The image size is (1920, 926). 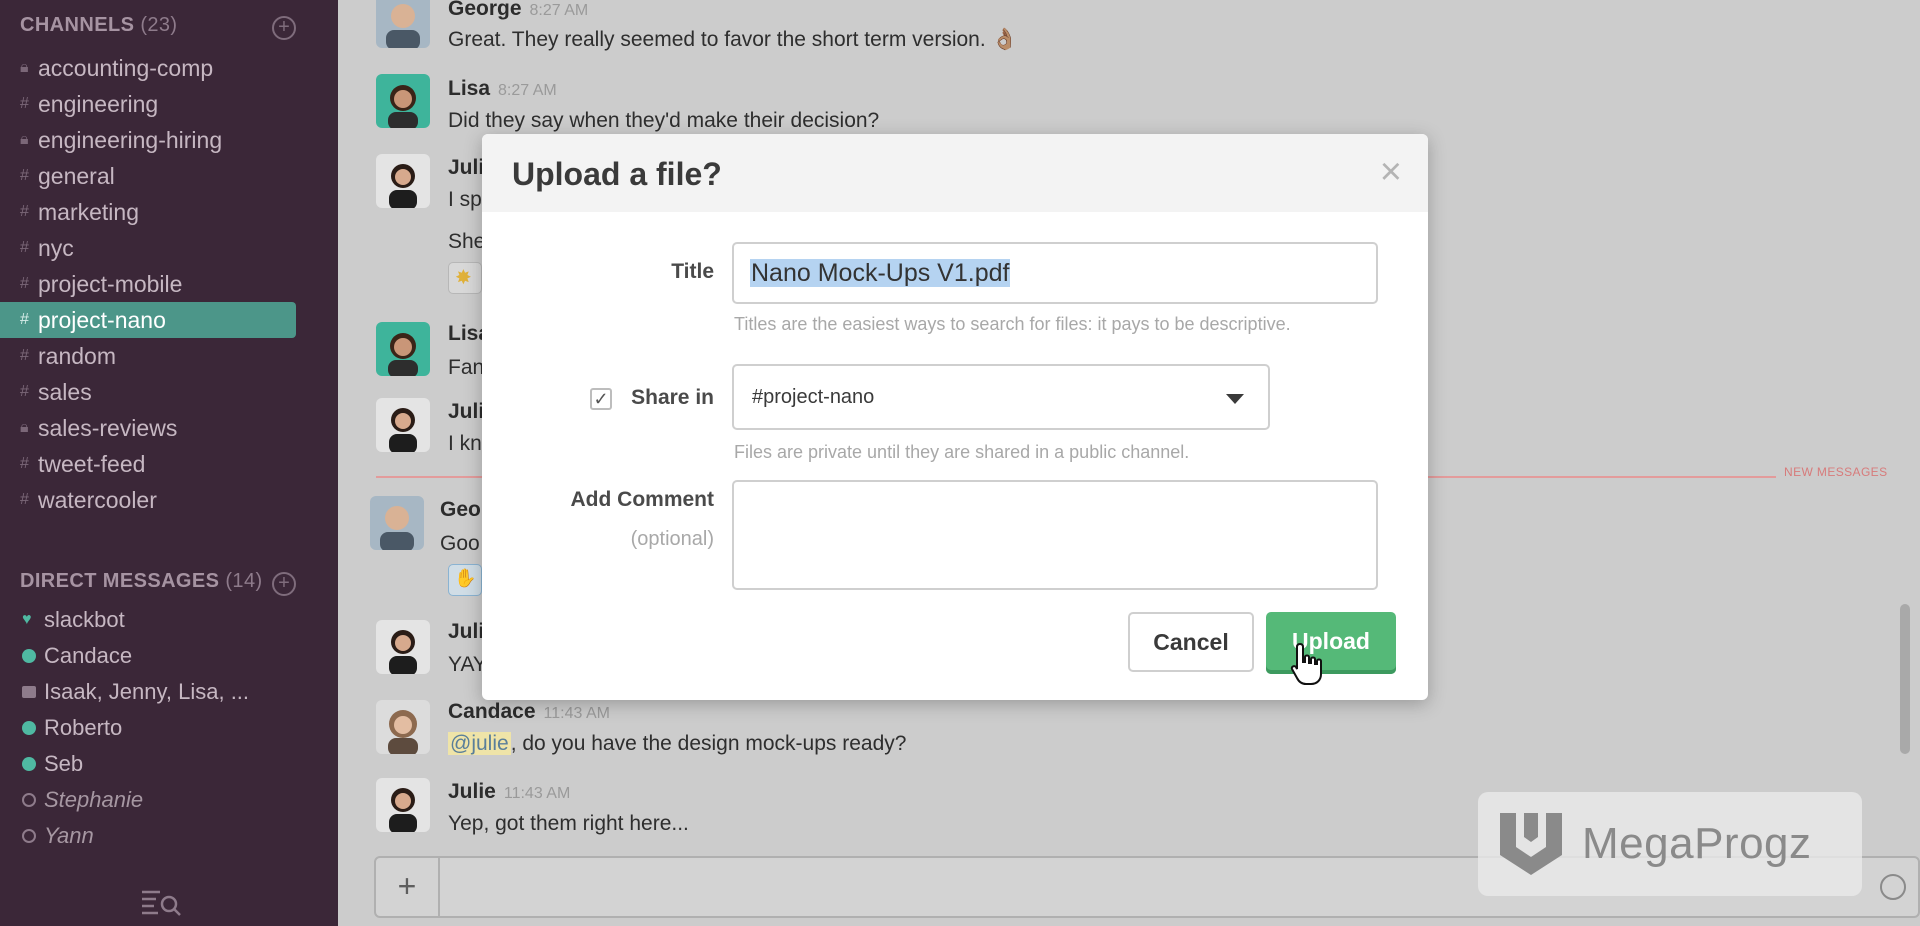 I want to click on megaprogz-logo-icon, so click(x=1531, y=844).